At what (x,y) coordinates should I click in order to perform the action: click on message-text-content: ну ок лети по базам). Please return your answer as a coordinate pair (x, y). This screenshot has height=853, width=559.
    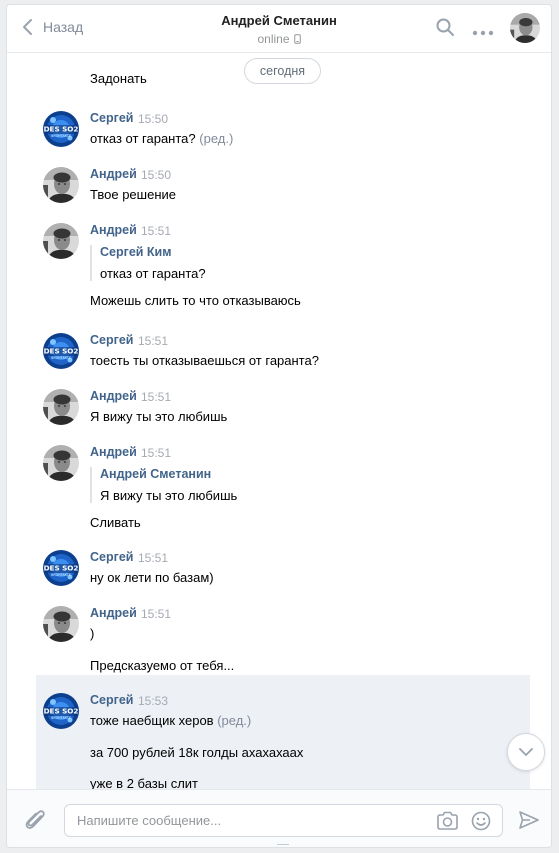
    Looking at the image, I should click on (152, 577).